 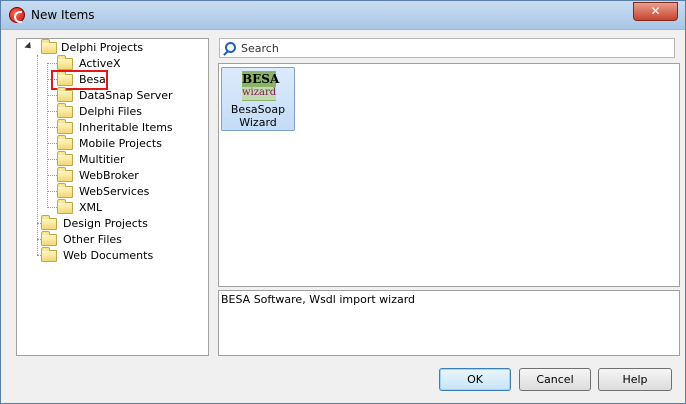 I want to click on ok-button: OK, so click(x=475, y=379).